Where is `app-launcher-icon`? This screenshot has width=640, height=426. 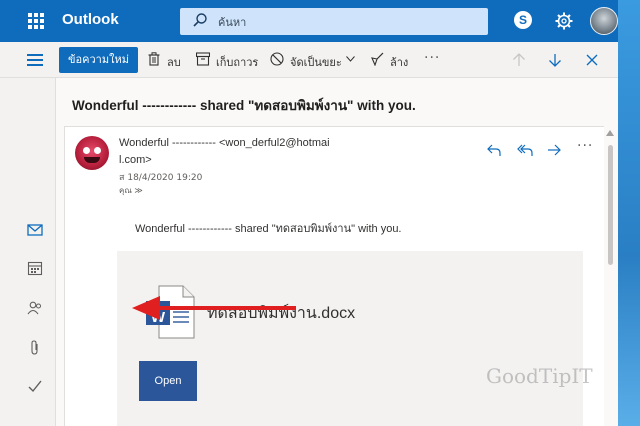
app-launcher-icon is located at coordinates (36, 21).